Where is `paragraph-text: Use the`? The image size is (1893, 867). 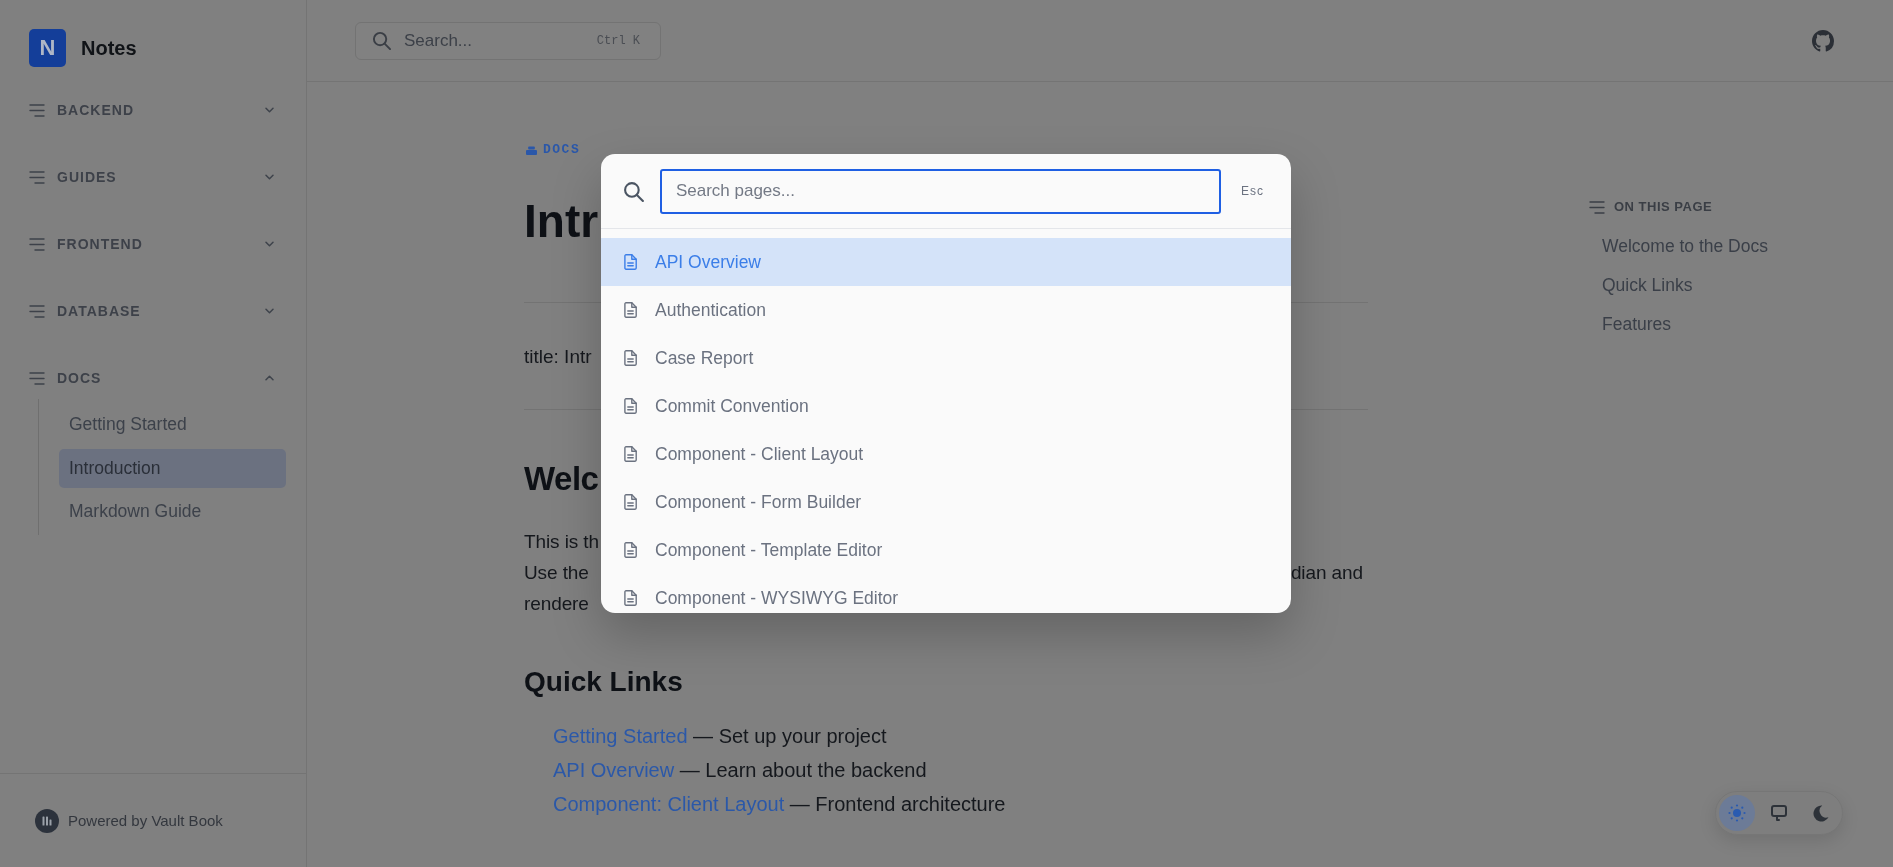
paragraph-text: Use the is located at coordinates (556, 573).